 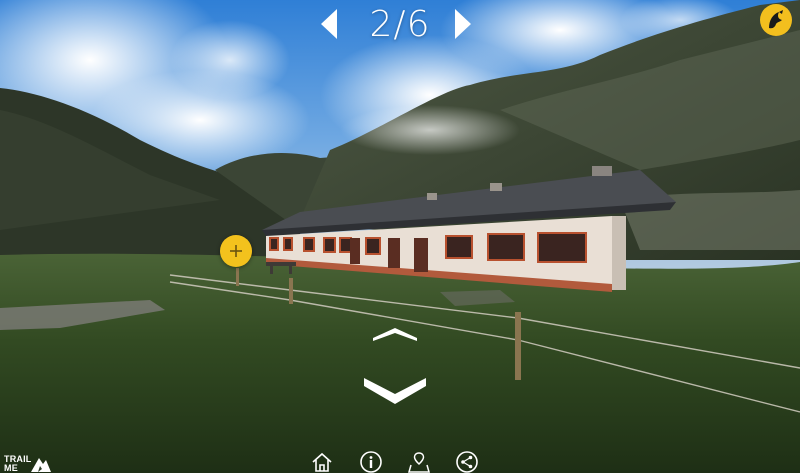 I want to click on chevron-left-icon, so click(x=329, y=24).